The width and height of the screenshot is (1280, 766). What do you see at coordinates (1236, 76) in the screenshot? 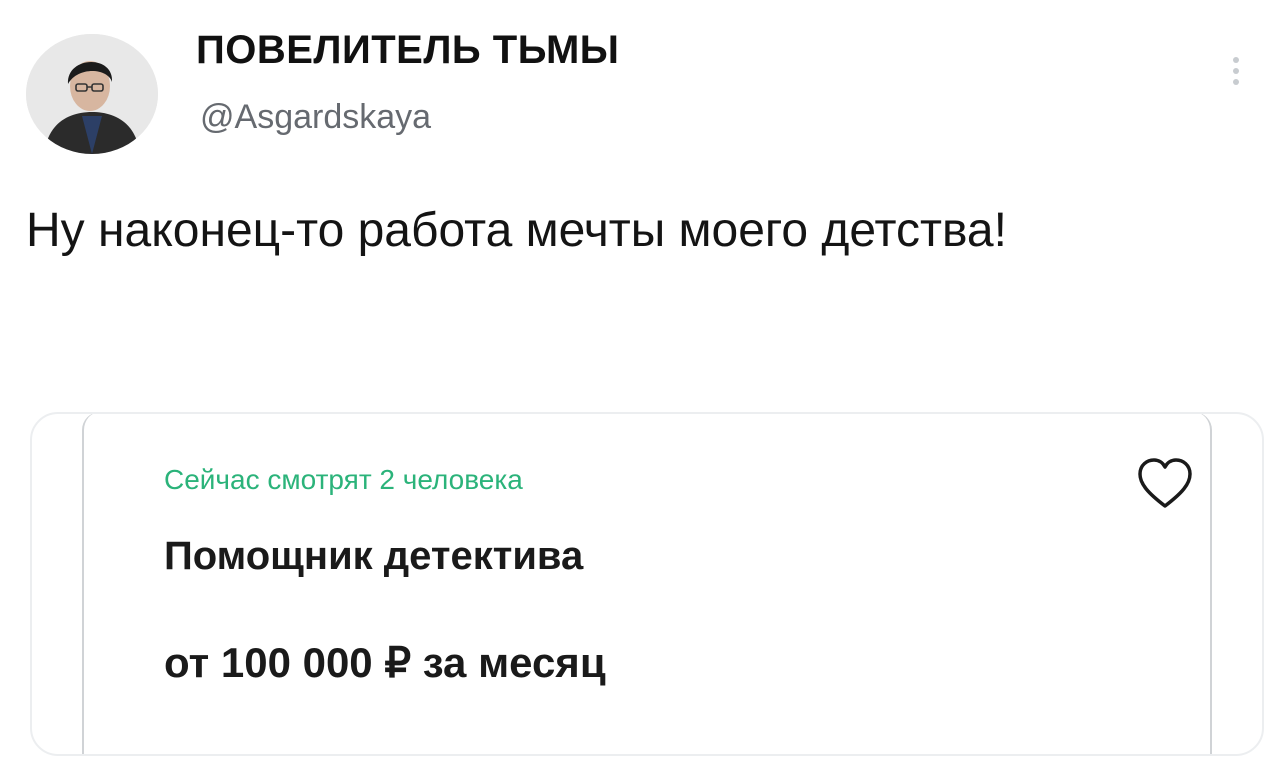
I see `more-vertical-icon` at bounding box center [1236, 76].